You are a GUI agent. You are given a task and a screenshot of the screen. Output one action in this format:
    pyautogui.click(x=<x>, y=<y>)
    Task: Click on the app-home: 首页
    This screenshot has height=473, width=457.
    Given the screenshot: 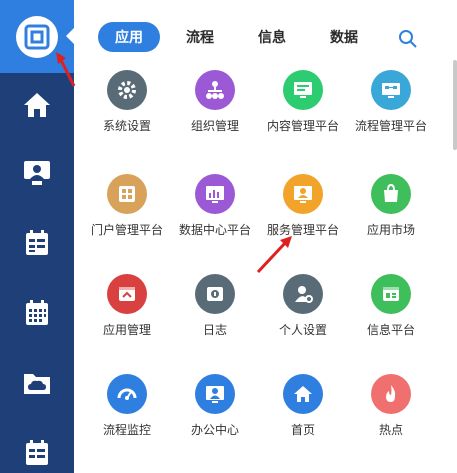 What is the action you would take?
    pyautogui.click(x=303, y=406)
    